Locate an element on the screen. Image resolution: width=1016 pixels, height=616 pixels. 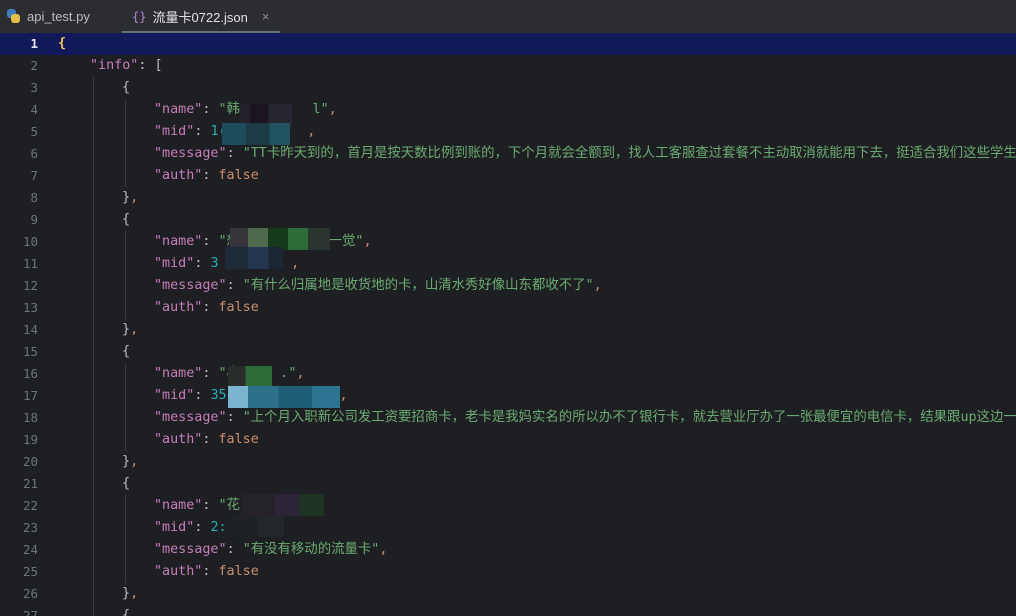
line-number: 14 is located at coordinates (30, 329).